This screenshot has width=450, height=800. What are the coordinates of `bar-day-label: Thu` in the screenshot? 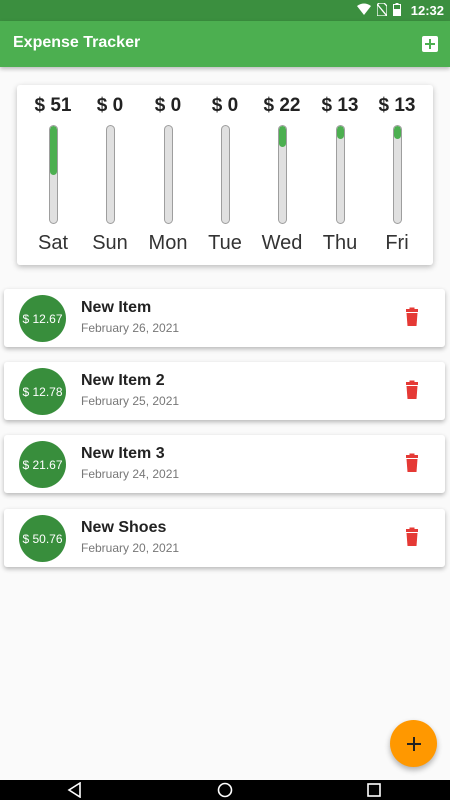 It's located at (340, 243).